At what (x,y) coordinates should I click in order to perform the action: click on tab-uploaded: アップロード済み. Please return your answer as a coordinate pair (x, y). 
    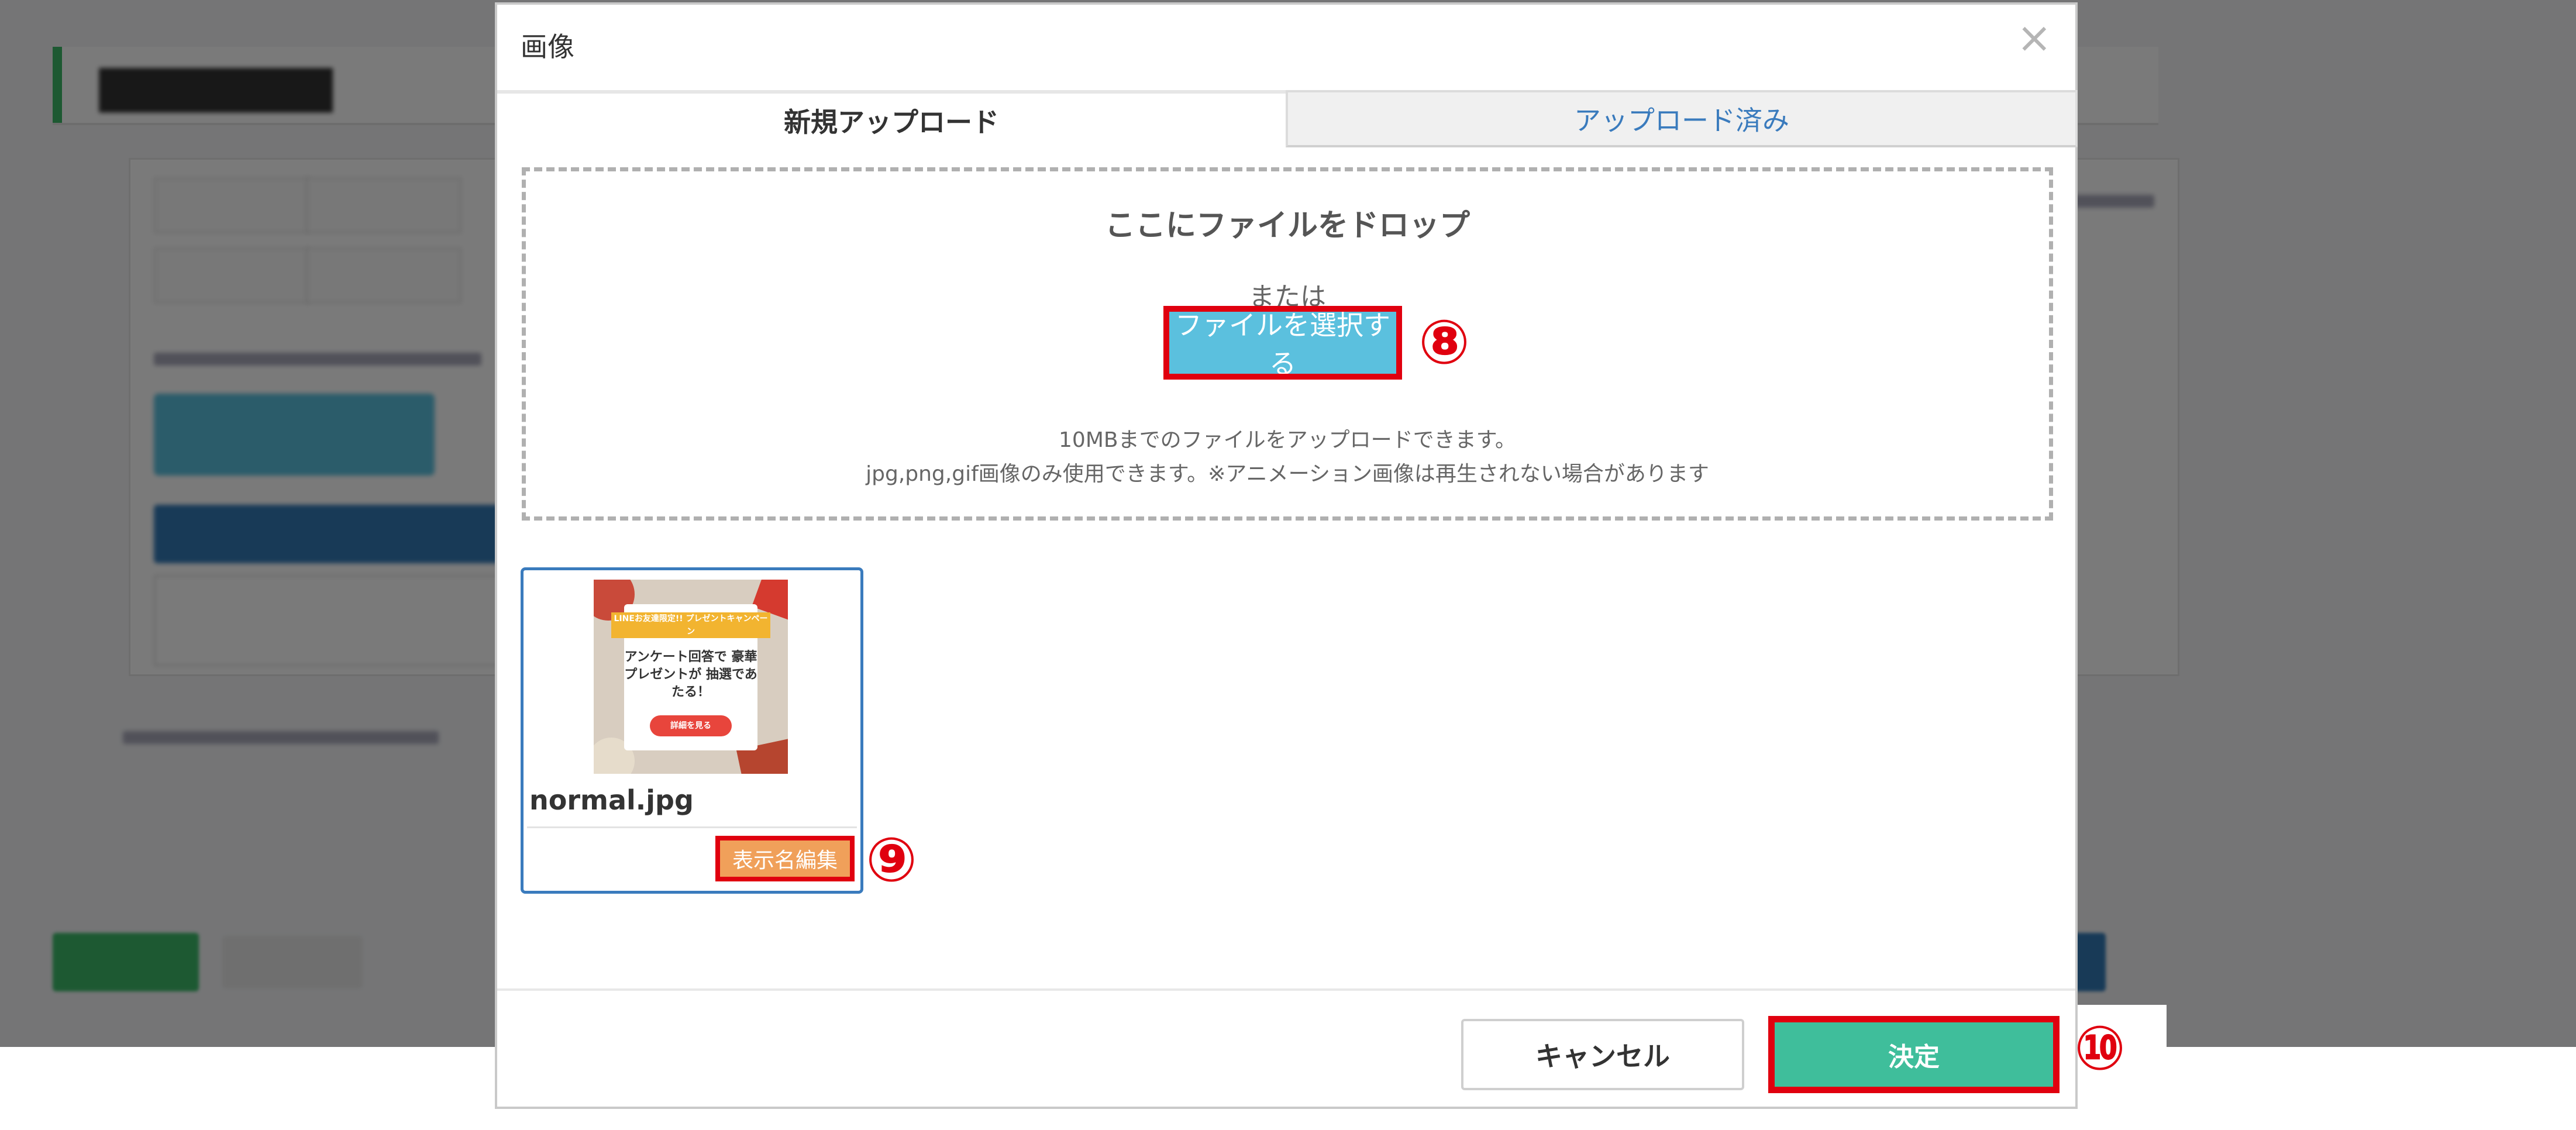
    Looking at the image, I should click on (1682, 118).